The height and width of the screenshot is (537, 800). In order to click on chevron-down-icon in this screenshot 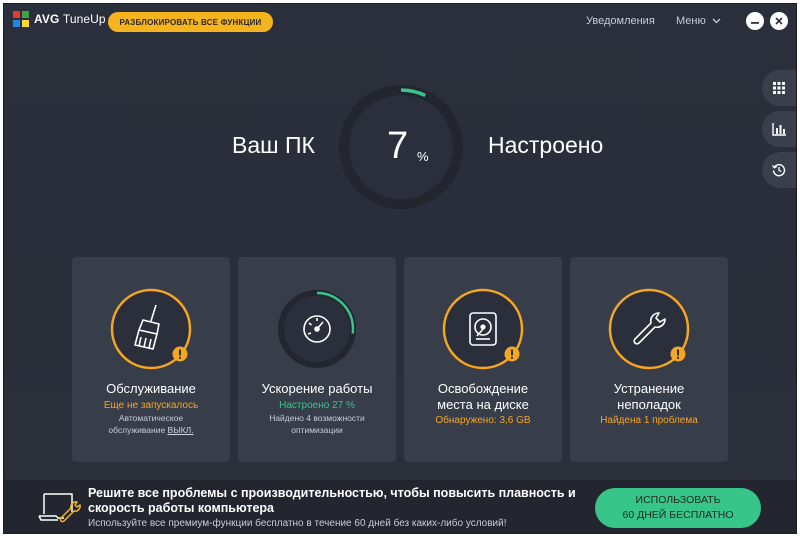, I will do `click(716, 21)`.